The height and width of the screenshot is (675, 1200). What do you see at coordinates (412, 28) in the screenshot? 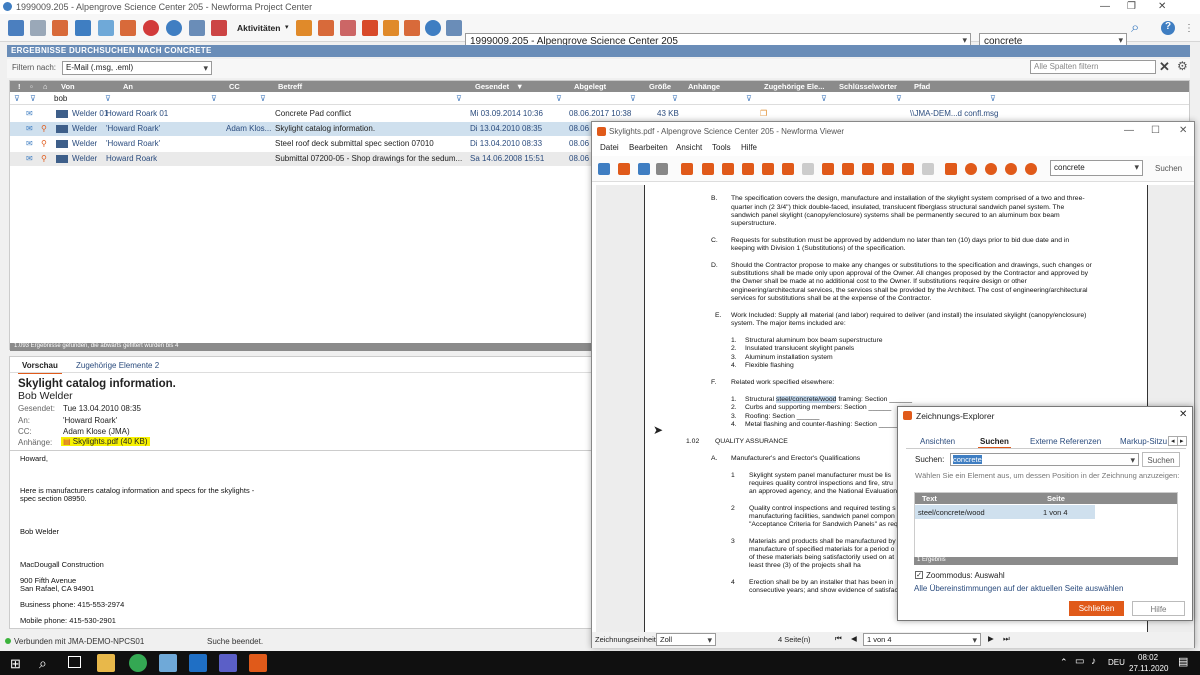
I see `contacts-icon` at bounding box center [412, 28].